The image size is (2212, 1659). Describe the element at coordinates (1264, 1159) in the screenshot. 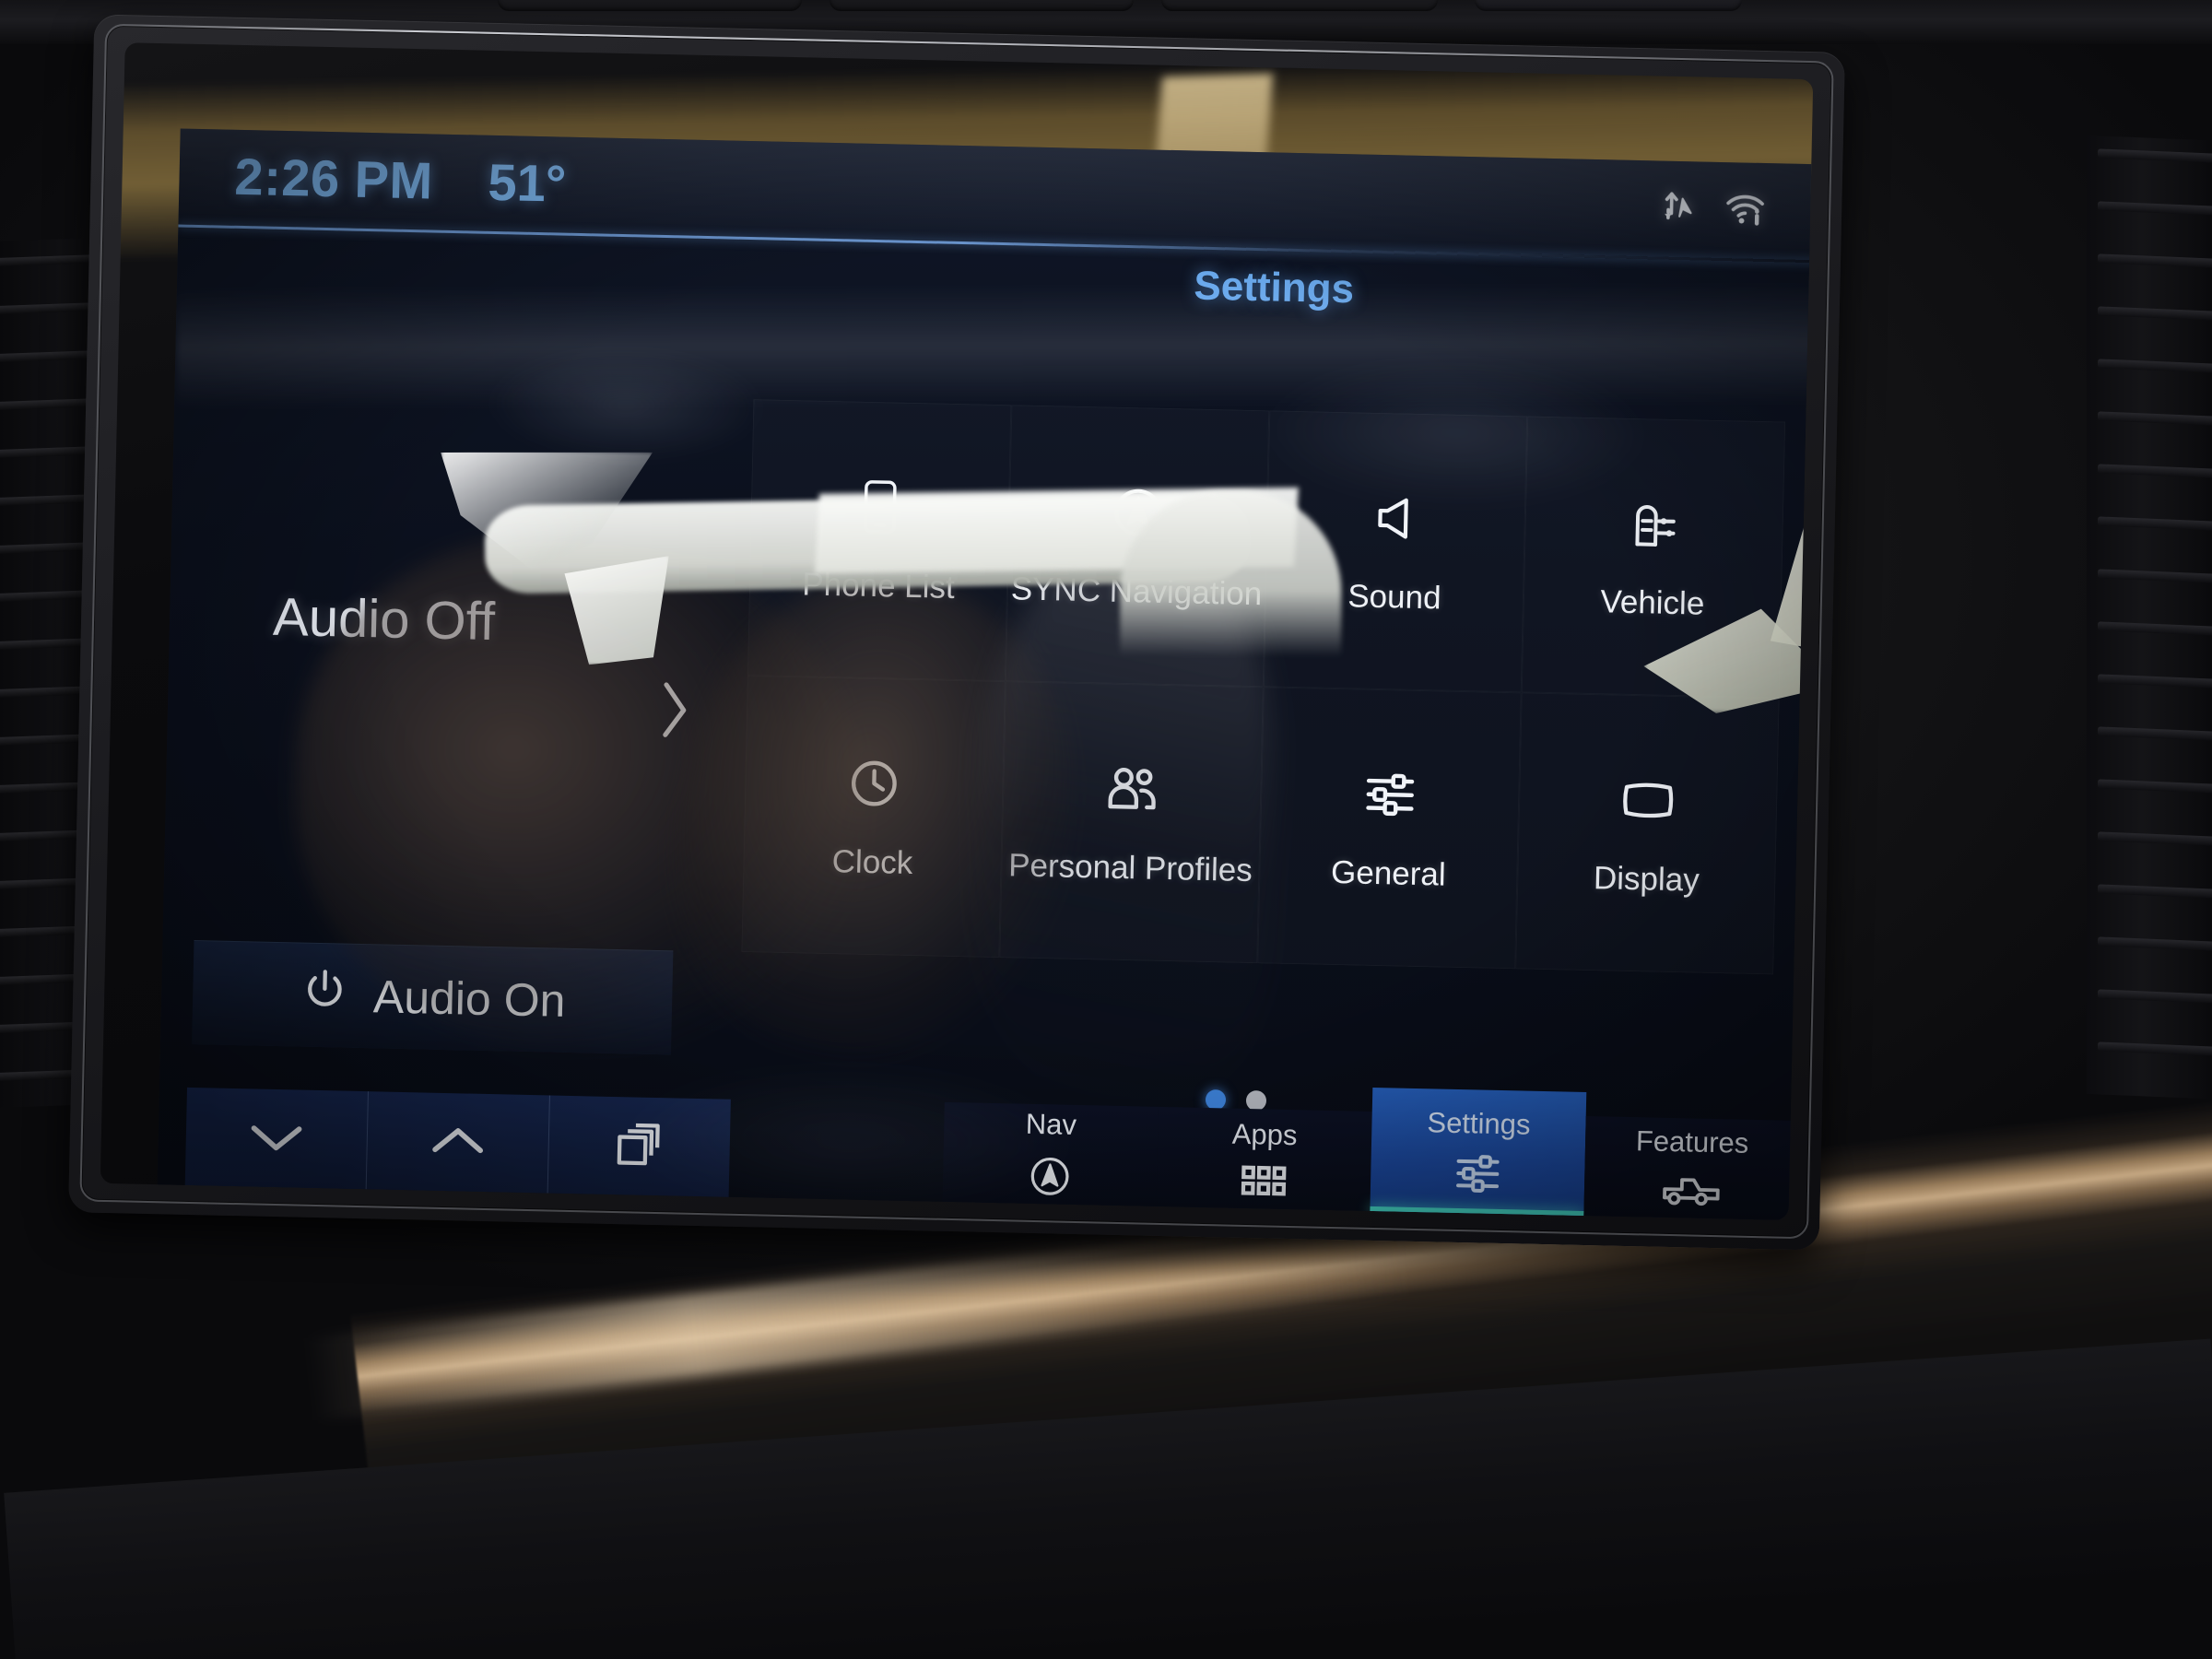

I see `nav-item-apps: Apps` at that location.